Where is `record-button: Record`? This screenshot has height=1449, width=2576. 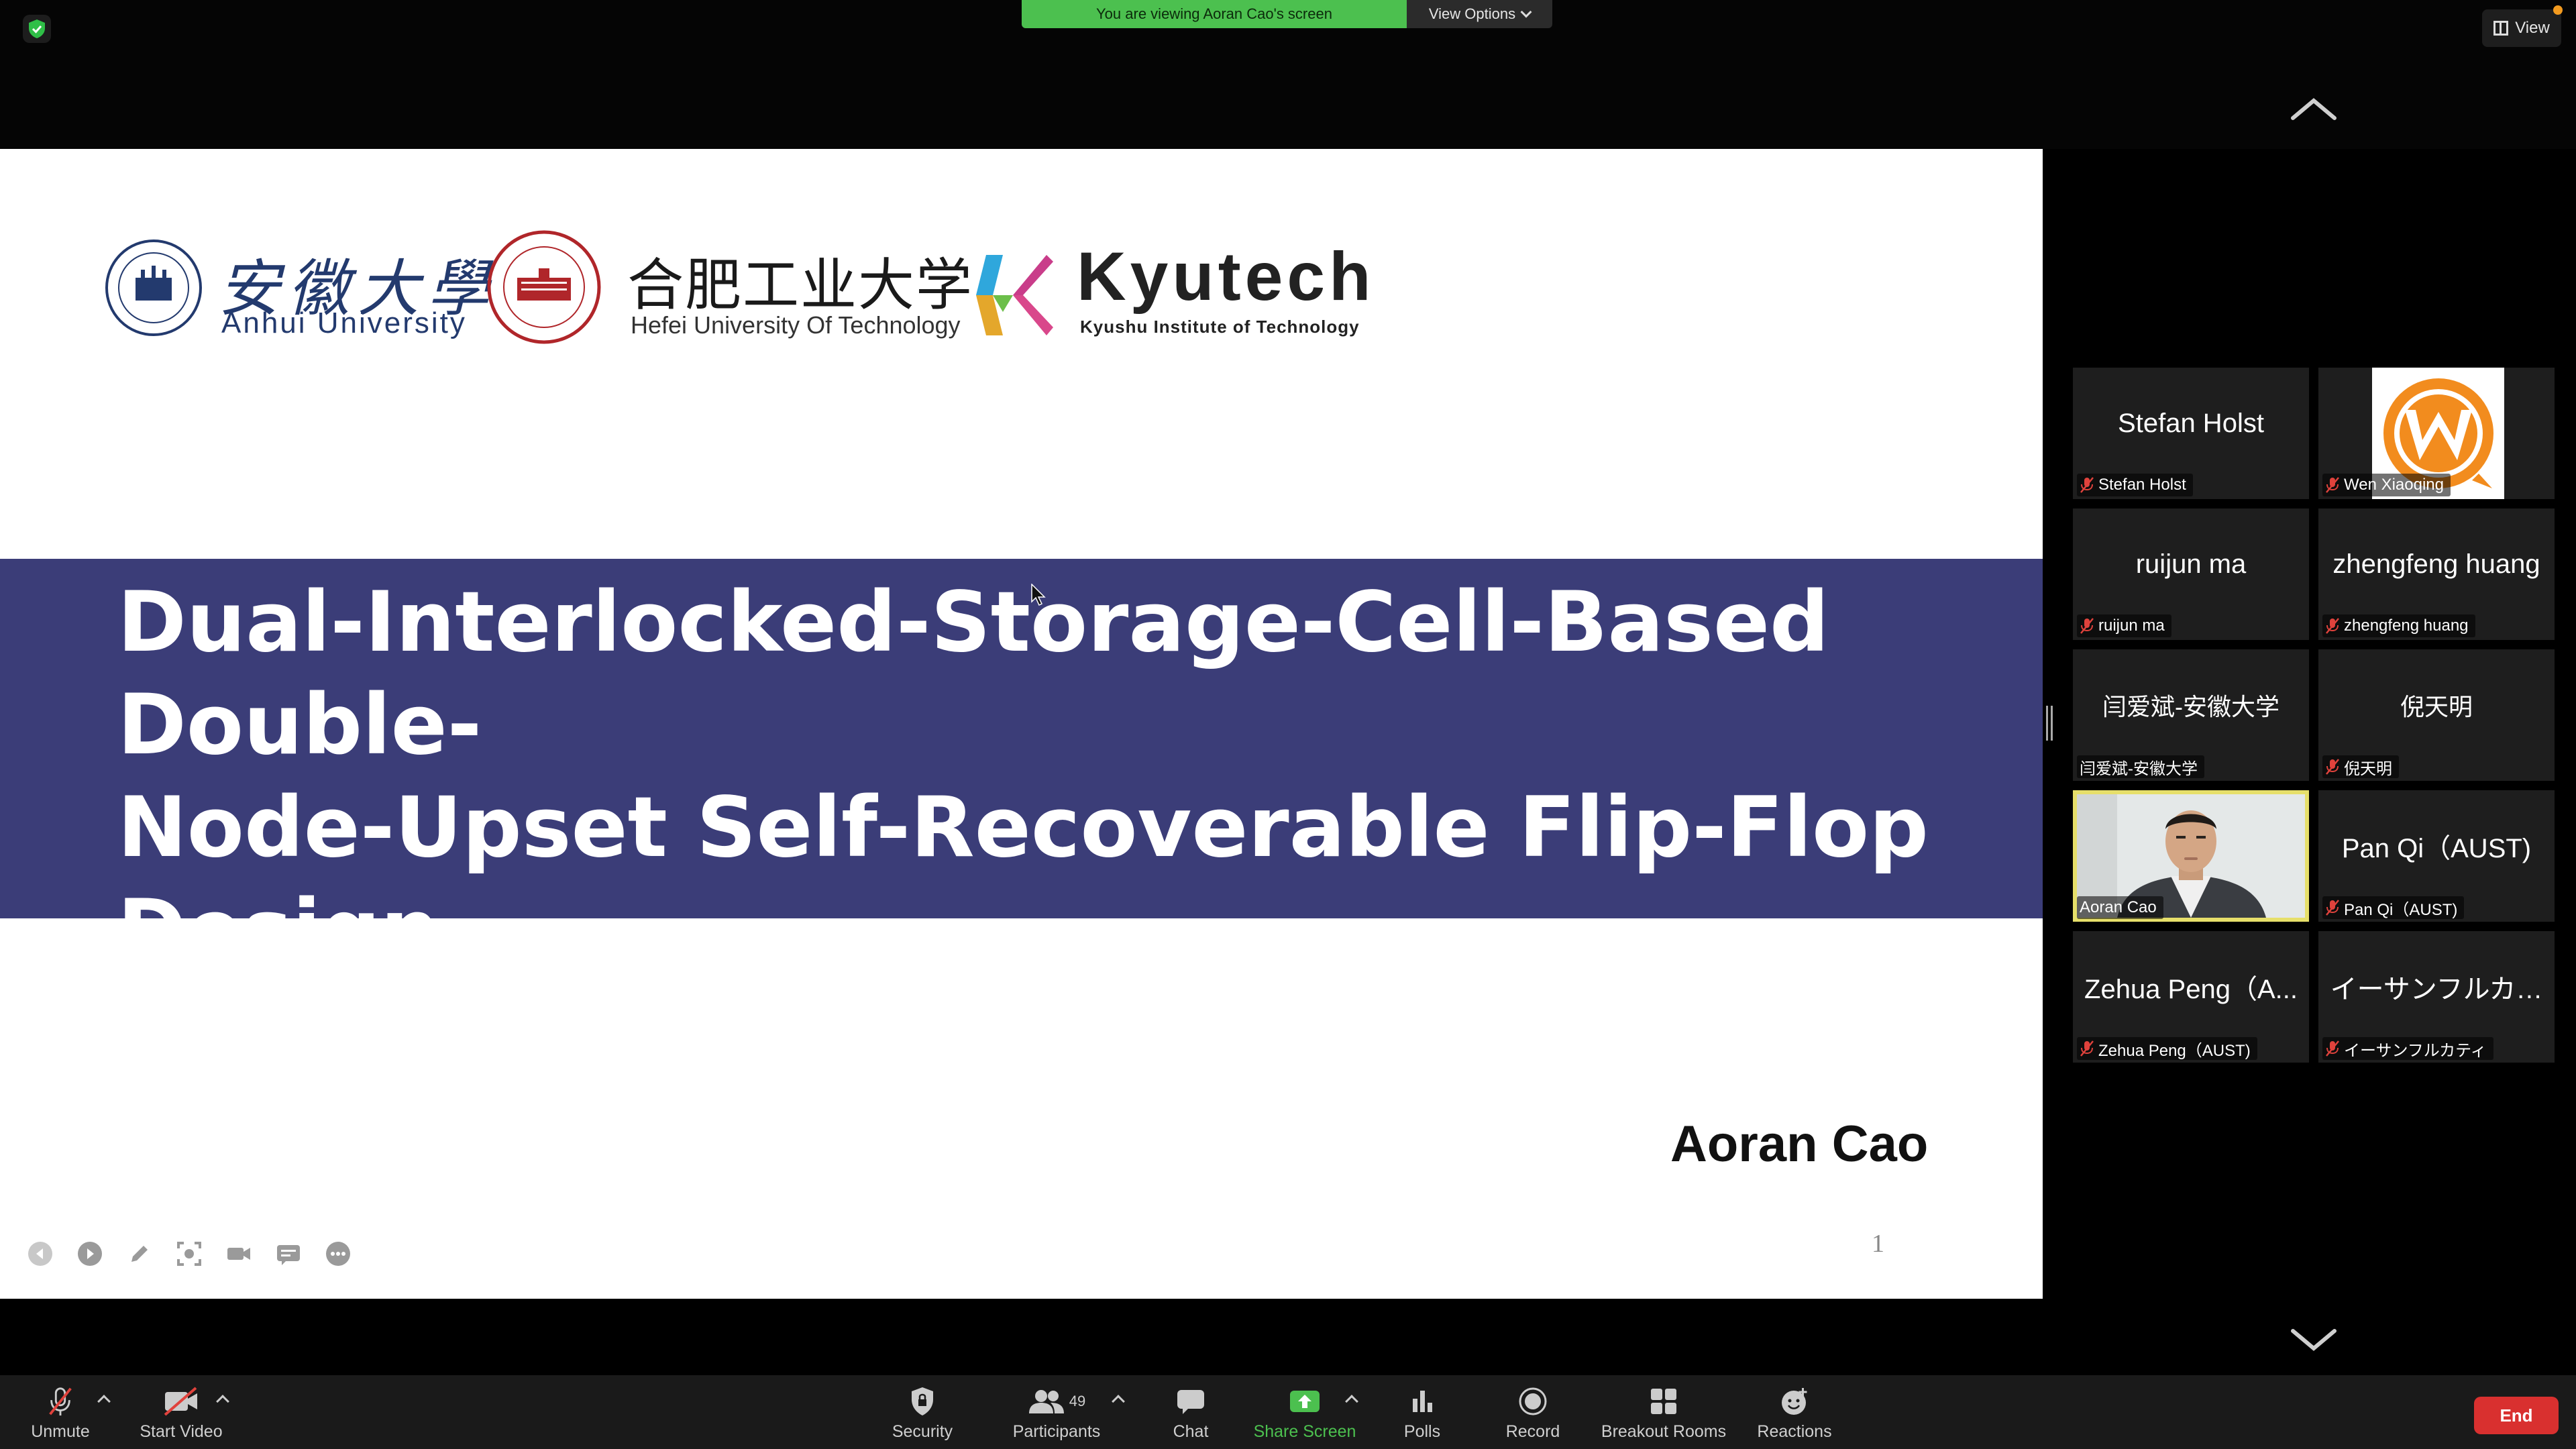
record-button: Record is located at coordinates (1533, 1414).